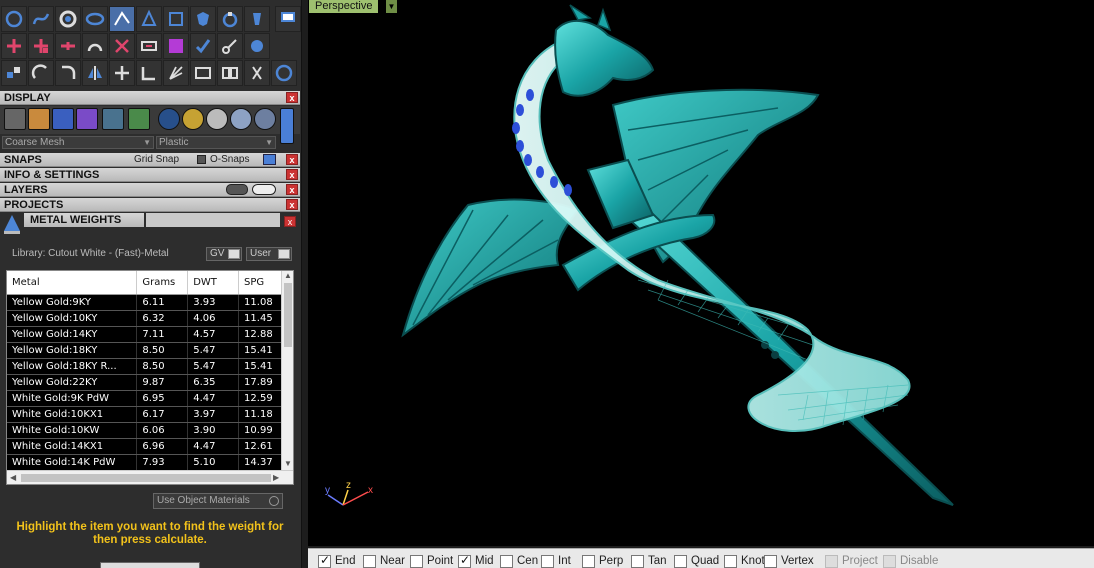  I want to click on snap-mid: Mid, so click(476, 560).